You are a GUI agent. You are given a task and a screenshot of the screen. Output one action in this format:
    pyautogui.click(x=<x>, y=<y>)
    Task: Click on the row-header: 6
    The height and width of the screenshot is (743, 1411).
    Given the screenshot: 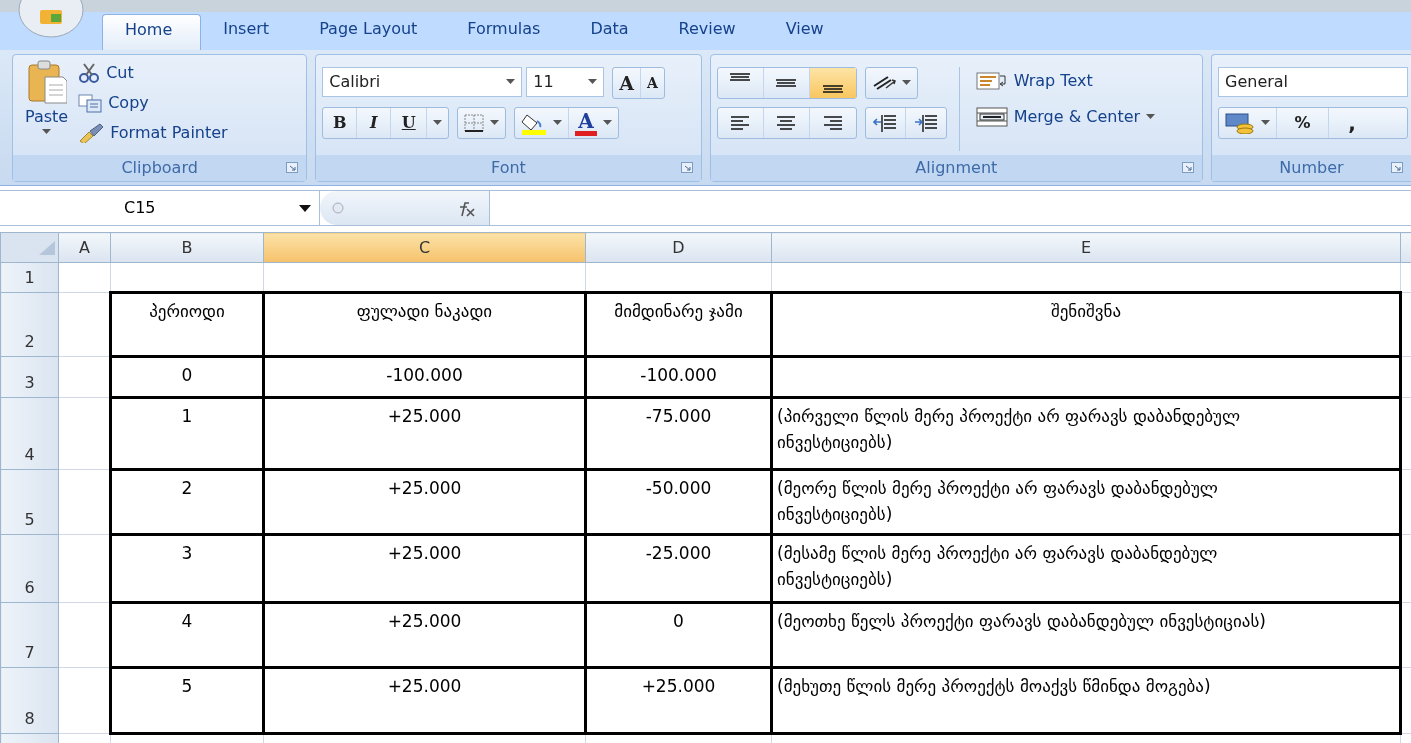 What is the action you would take?
    pyautogui.click(x=29, y=568)
    